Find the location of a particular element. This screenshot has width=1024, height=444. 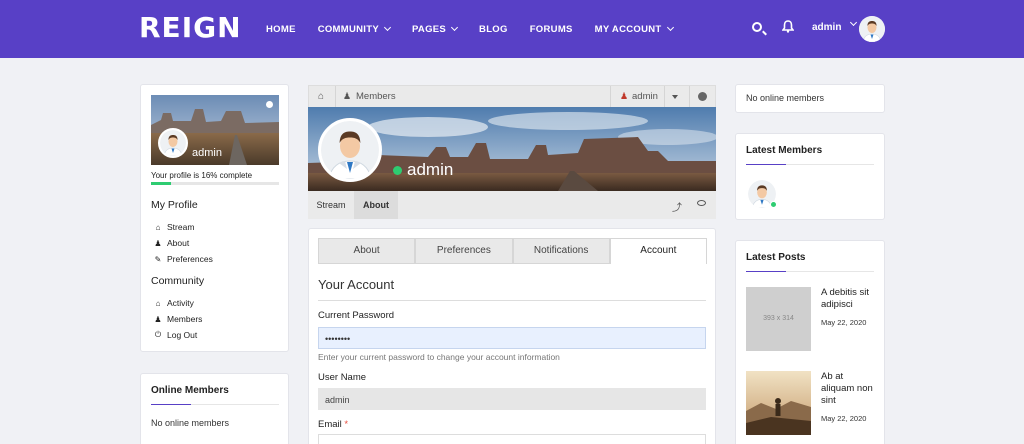

post-thumbnail is located at coordinates (778, 403).